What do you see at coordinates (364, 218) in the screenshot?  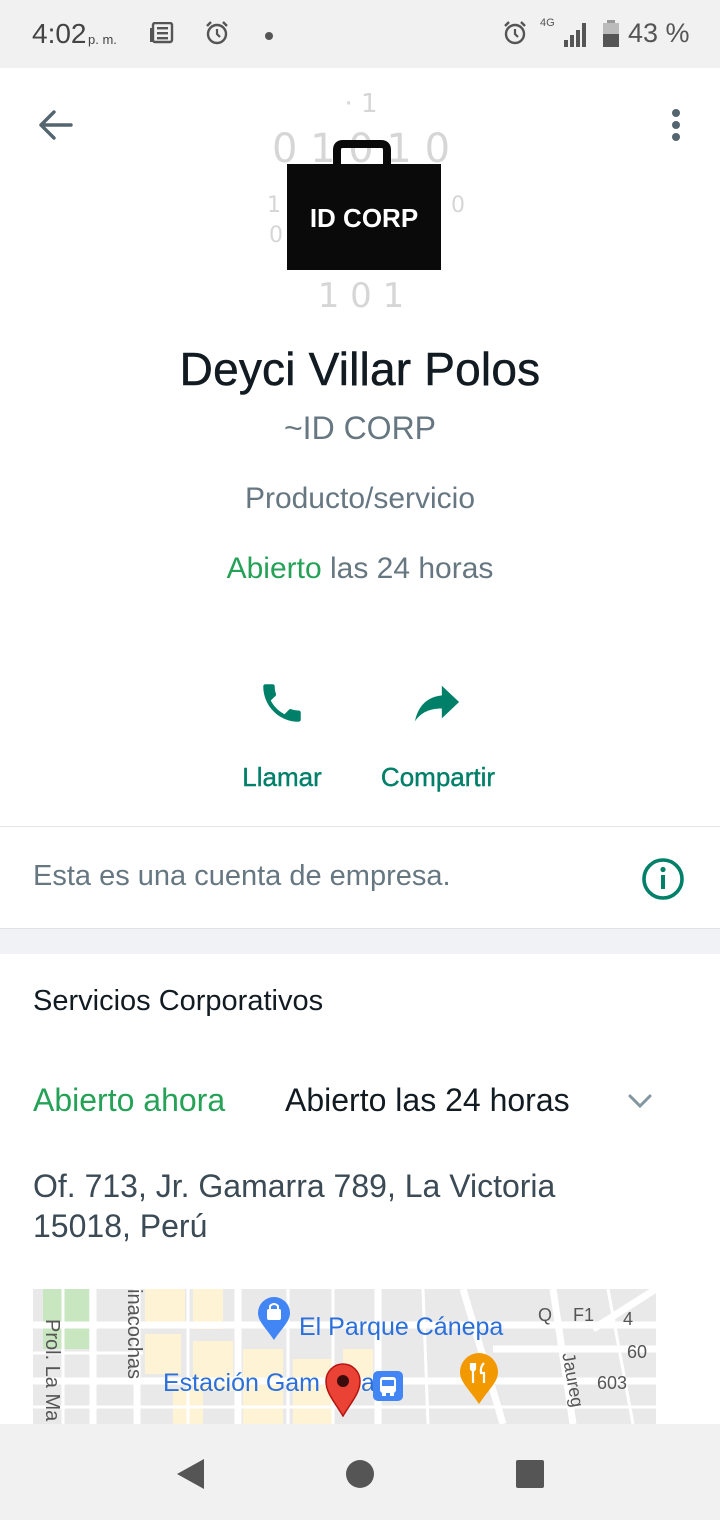 I see `logo-text: ID CORP` at bounding box center [364, 218].